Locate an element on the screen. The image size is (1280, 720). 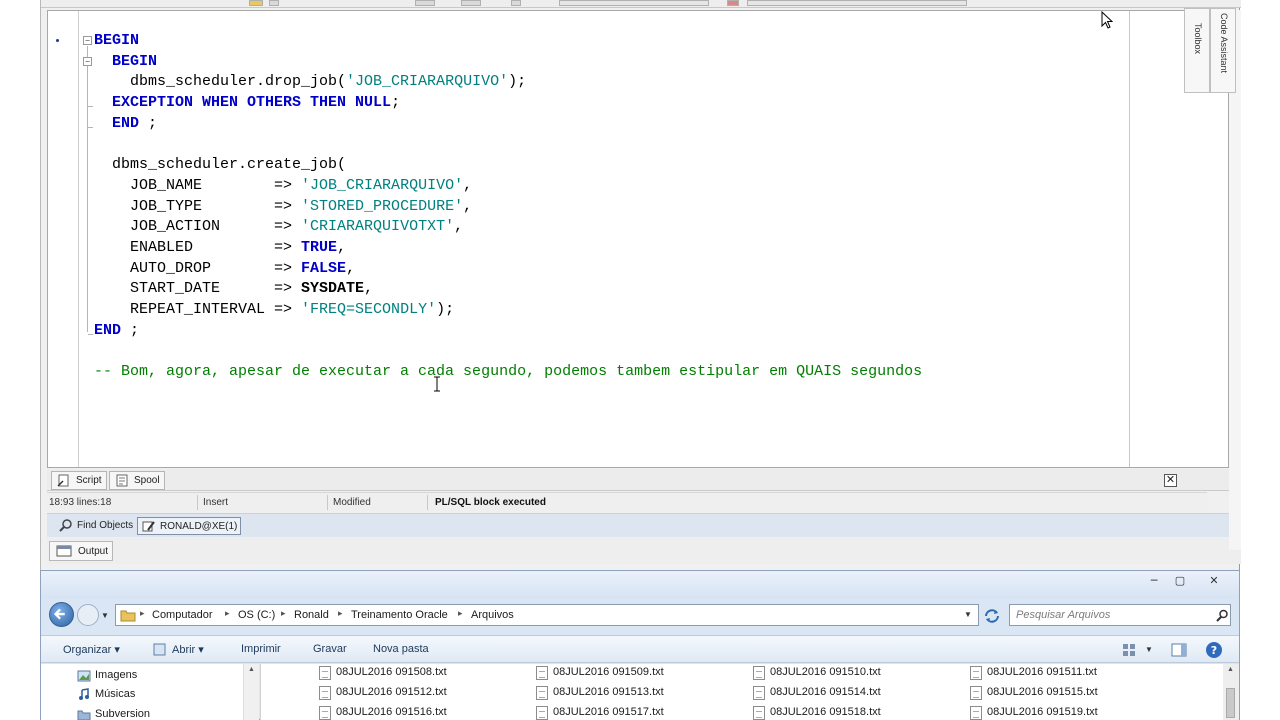
file-item: 08JUL2016 091519.txt is located at coordinates (1034, 713).